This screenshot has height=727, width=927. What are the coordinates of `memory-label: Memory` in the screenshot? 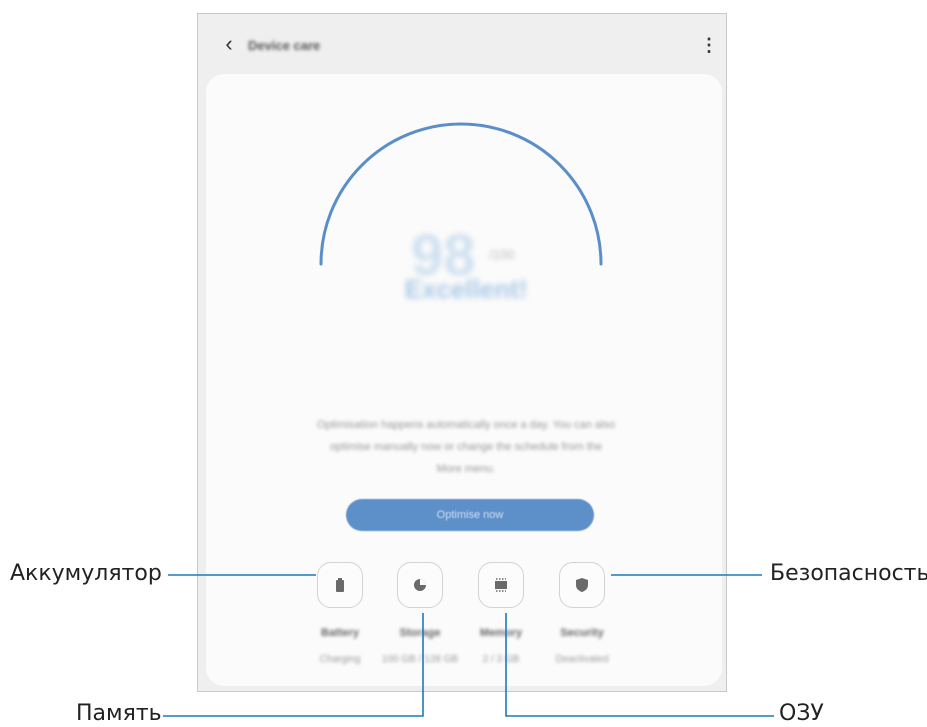 It's located at (501, 633).